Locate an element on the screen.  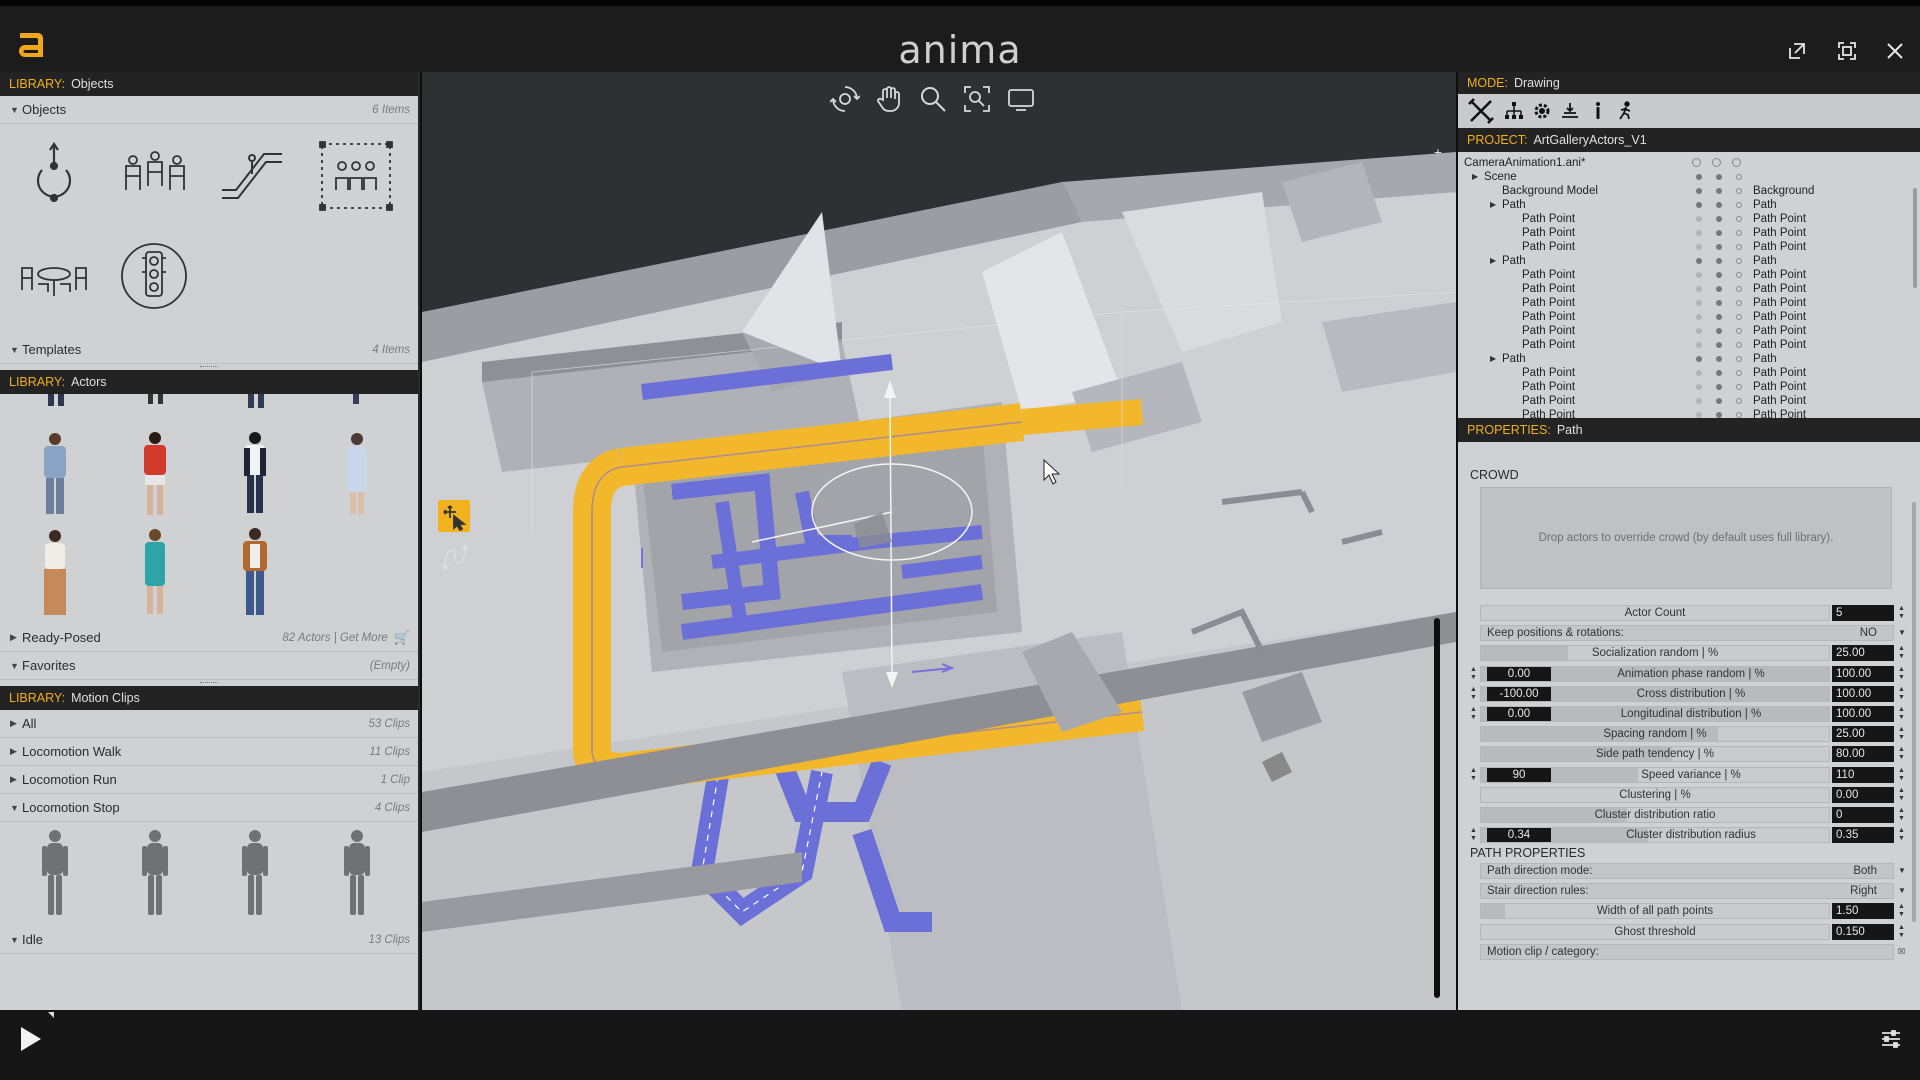
rotation-object-icon is located at coordinates (54, 176).